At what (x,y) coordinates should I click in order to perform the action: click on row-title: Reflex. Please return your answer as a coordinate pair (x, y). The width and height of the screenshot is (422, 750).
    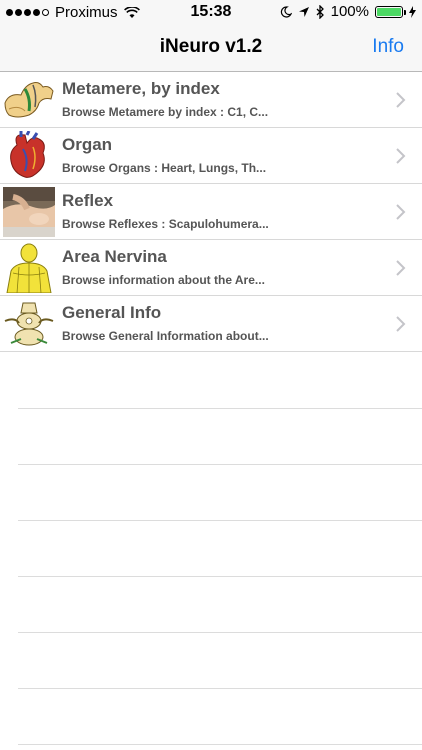
    Looking at the image, I should click on (88, 200).